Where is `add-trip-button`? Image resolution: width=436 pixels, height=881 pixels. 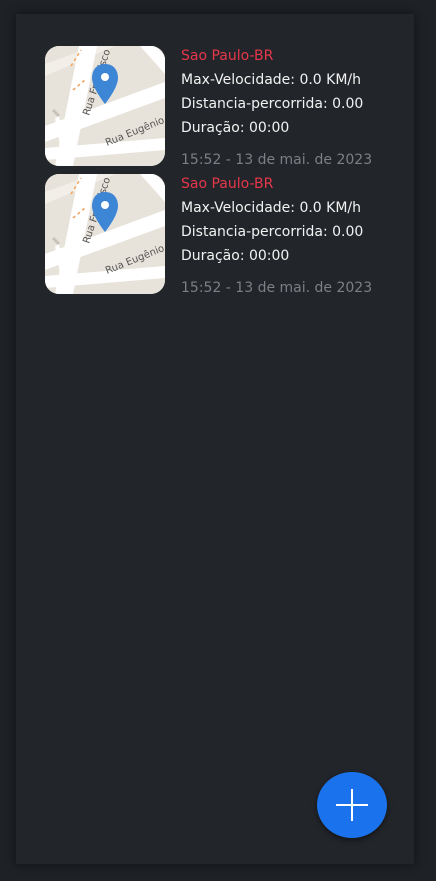 add-trip-button is located at coordinates (352, 805).